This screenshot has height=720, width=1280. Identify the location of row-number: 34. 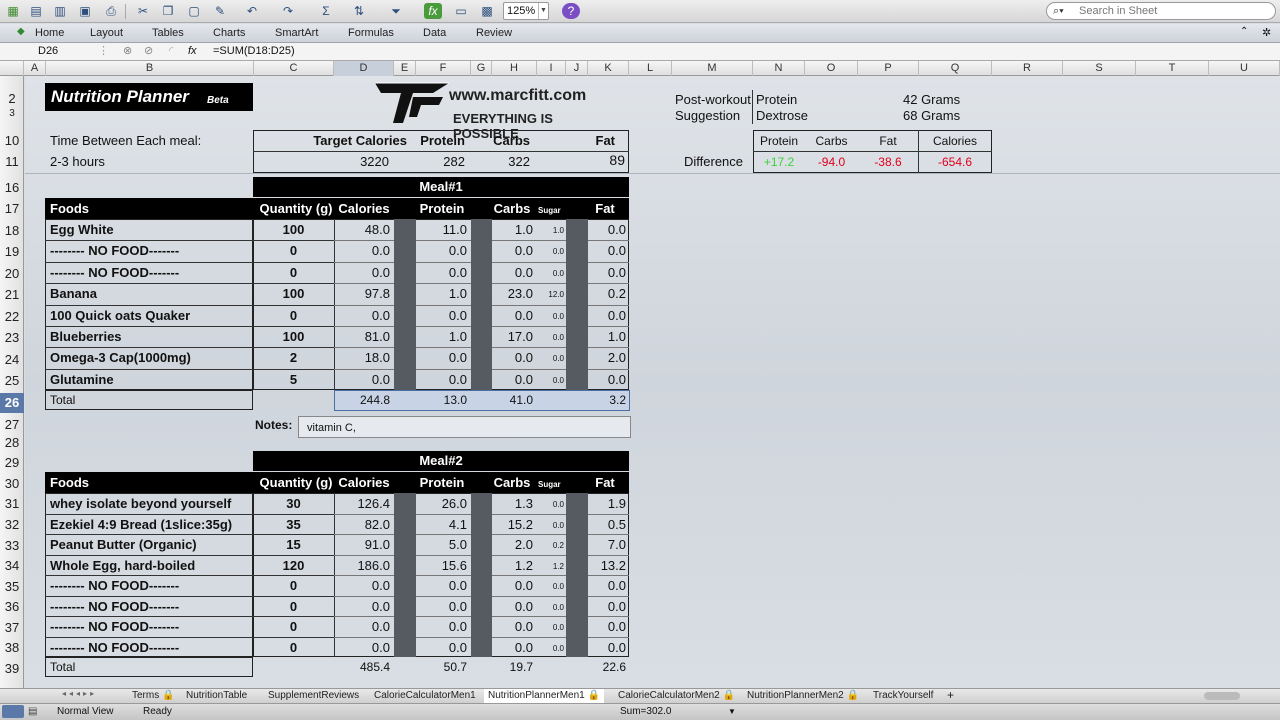
(12, 566).